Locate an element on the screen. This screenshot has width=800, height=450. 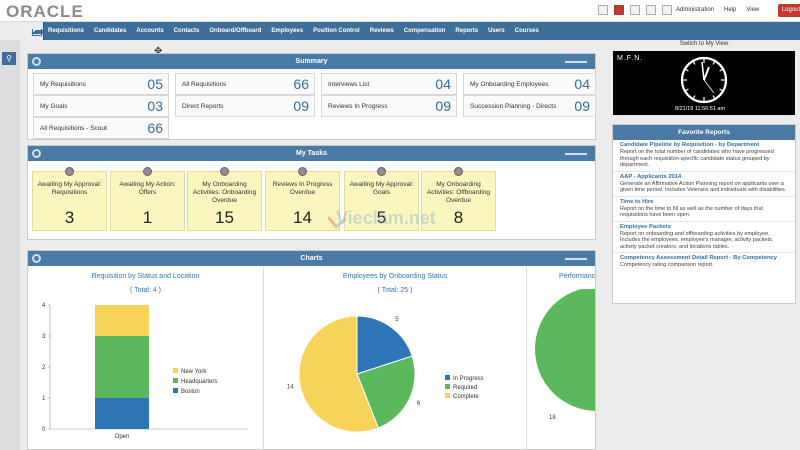
nav-onboard-offboard: Onboard/Offboard is located at coordinates (235, 31).